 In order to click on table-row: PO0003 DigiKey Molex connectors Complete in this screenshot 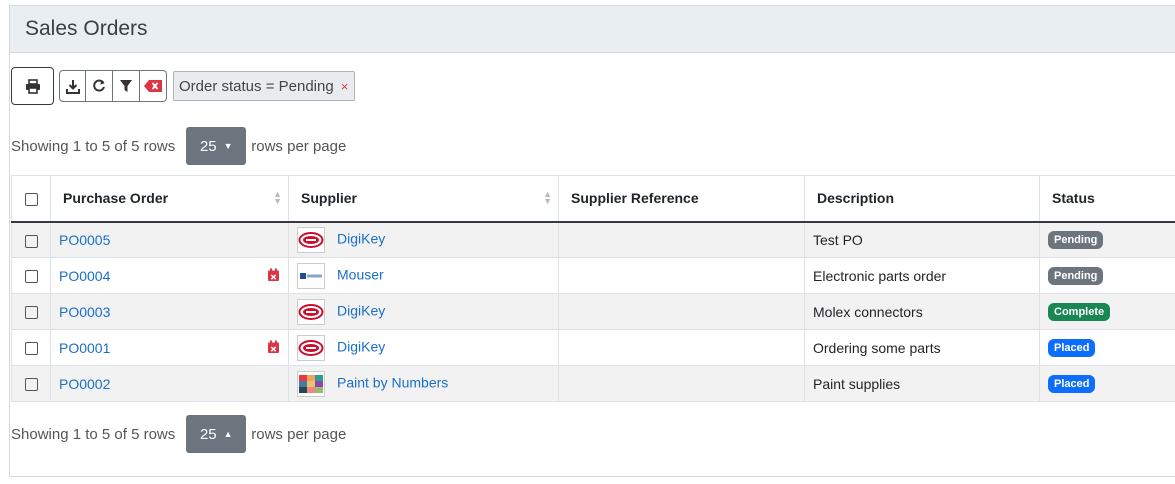, I will do `click(593, 311)`.